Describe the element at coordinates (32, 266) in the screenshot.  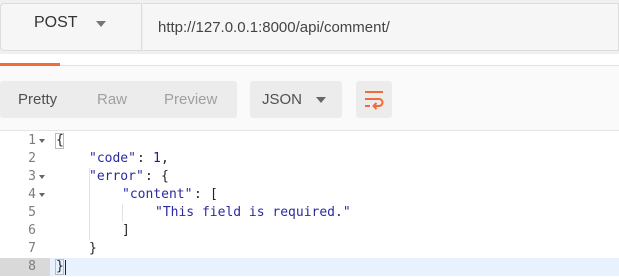
I see `line-number: 8` at that location.